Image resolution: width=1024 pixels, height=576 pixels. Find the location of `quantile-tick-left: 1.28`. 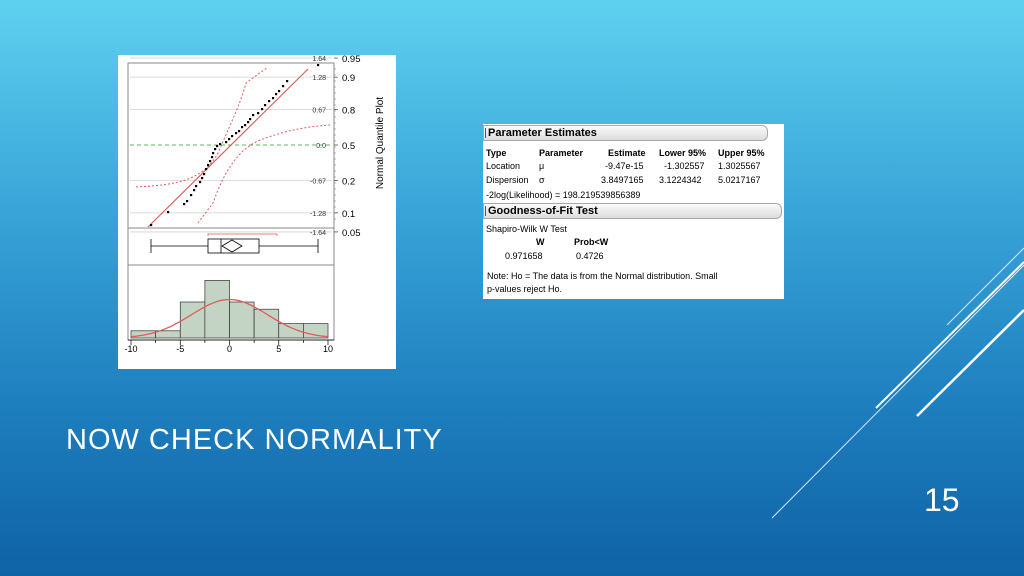

quantile-tick-left: 1.28 is located at coordinates (319, 78).